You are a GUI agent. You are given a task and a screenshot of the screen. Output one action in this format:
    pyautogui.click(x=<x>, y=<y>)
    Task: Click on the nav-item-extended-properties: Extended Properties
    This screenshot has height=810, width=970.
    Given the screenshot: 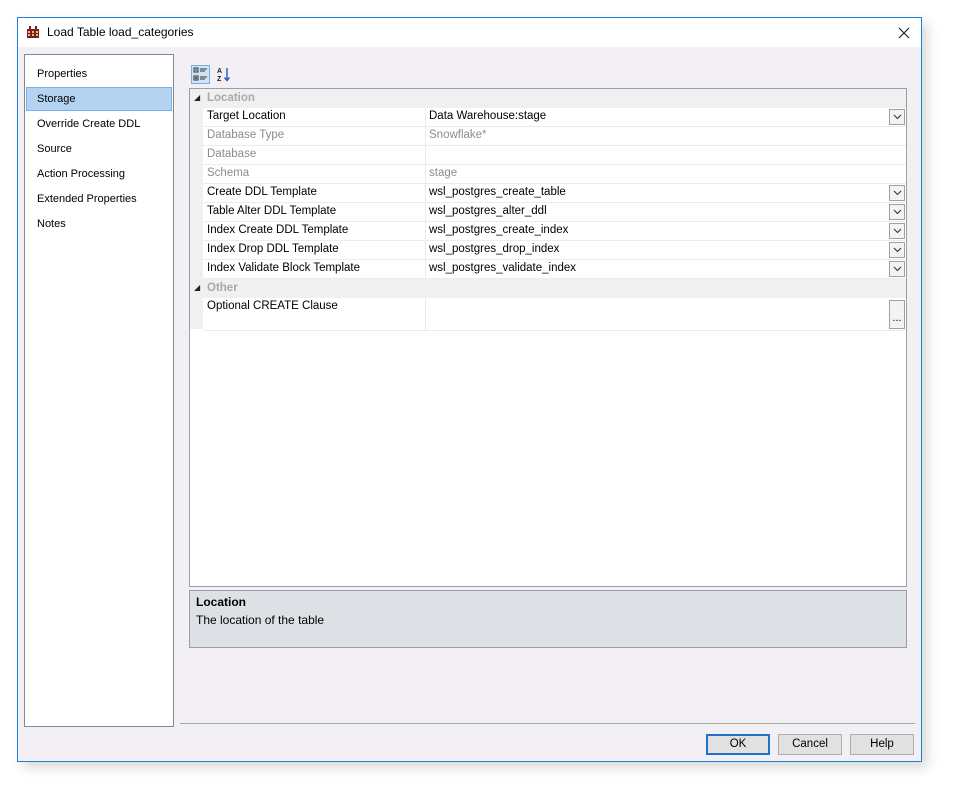 What is the action you would take?
    pyautogui.click(x=99, y=199)
    